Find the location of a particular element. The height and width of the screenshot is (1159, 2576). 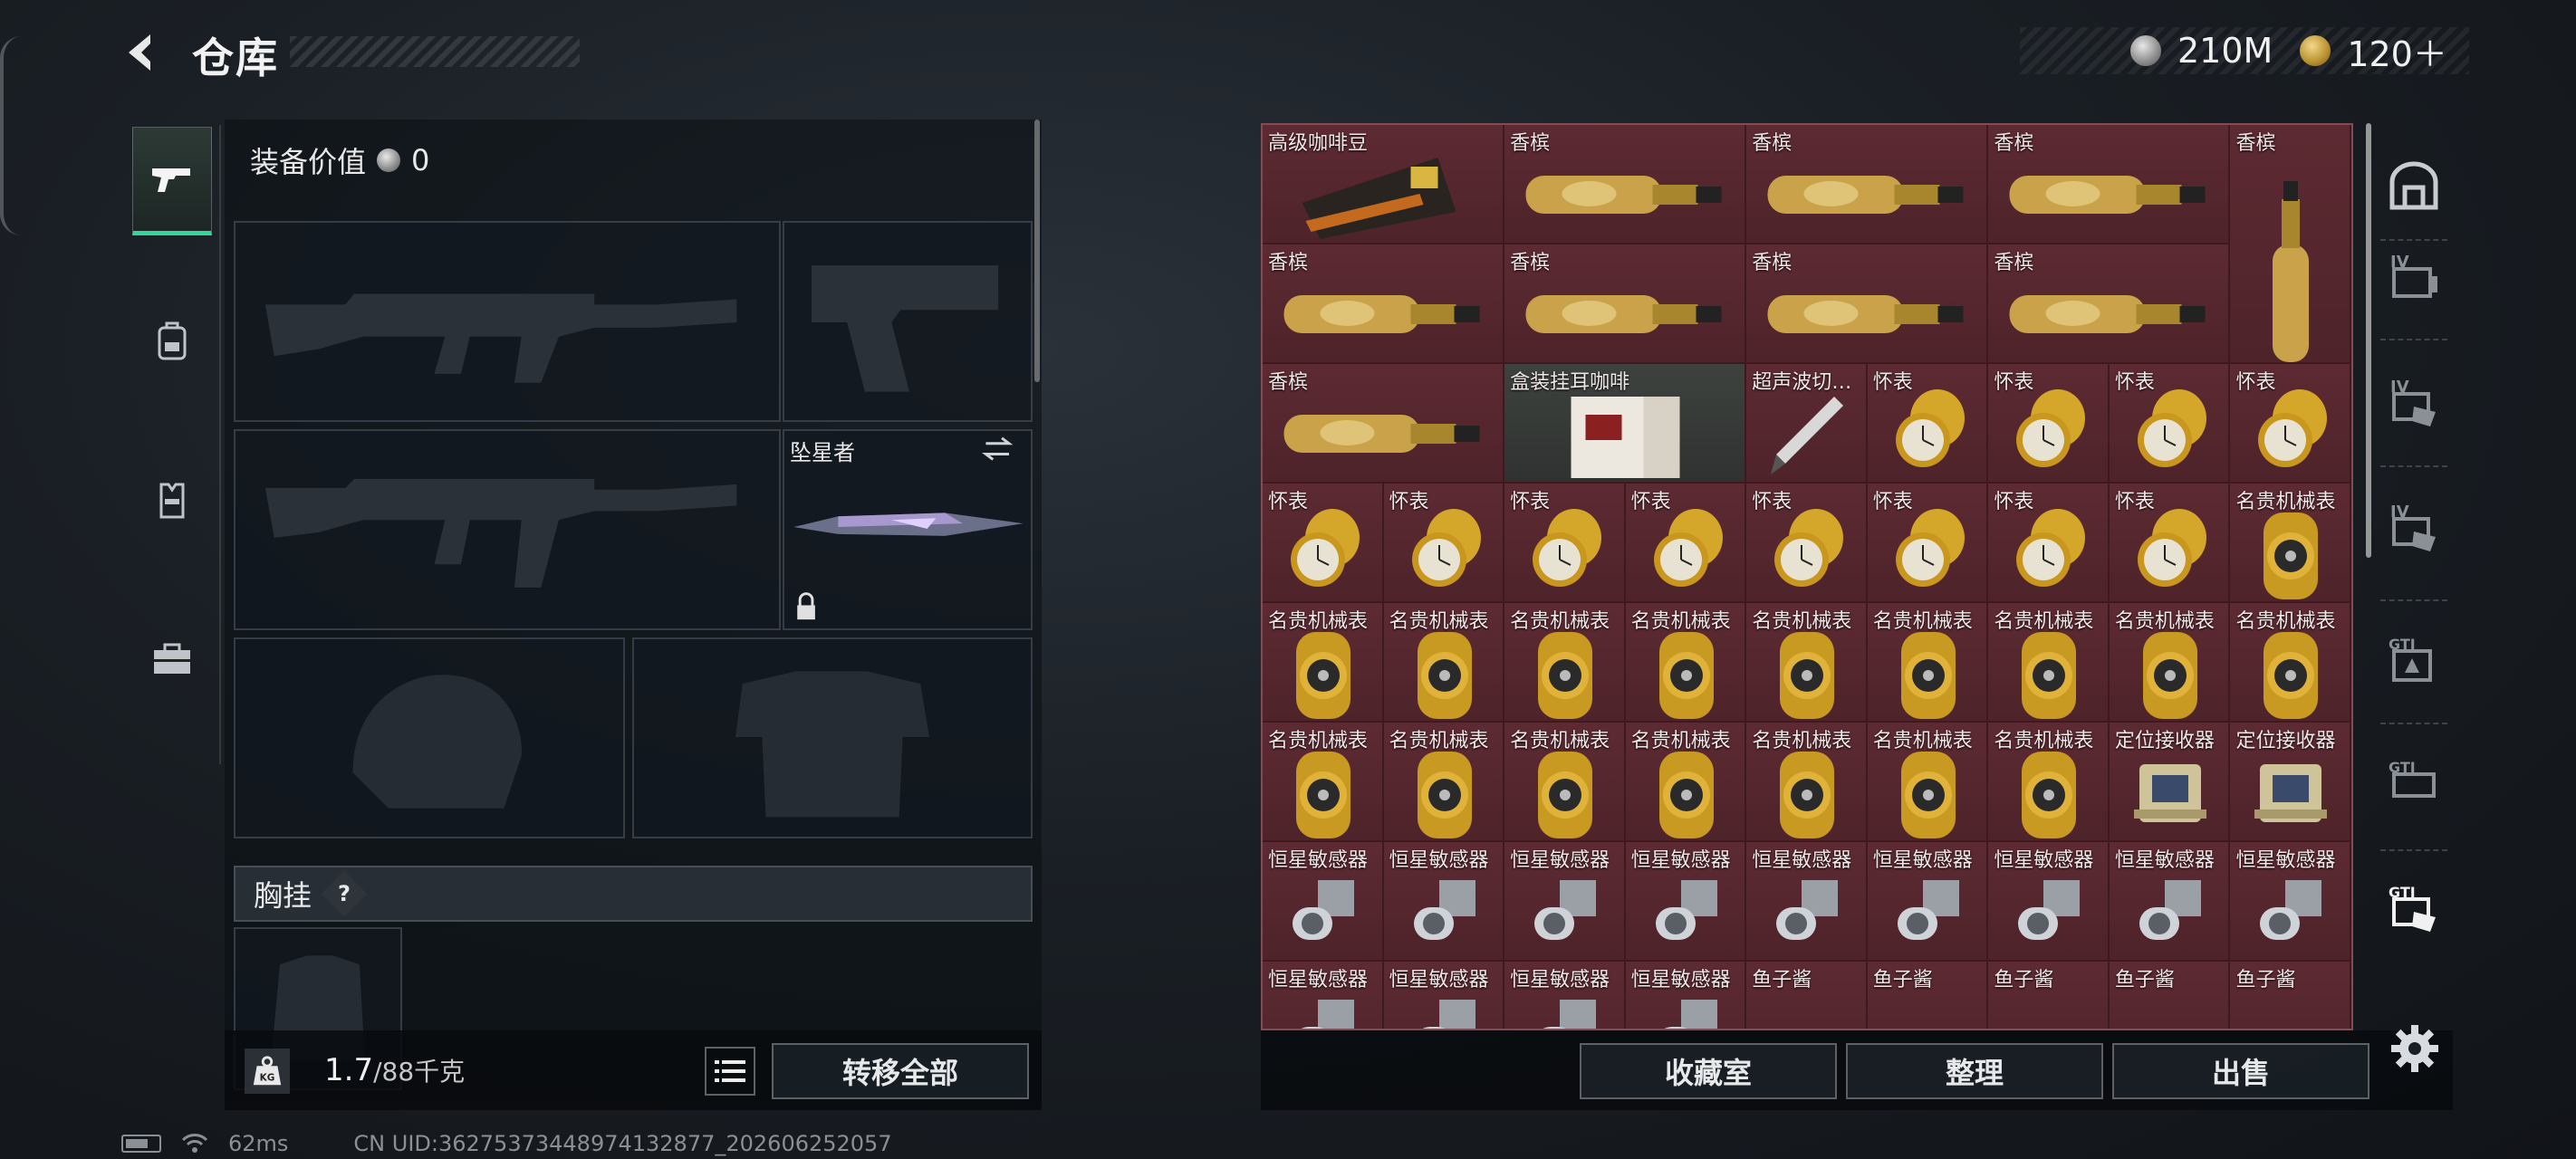

case-iv-hand-icon: IV is located at coordinates (2413, 527).